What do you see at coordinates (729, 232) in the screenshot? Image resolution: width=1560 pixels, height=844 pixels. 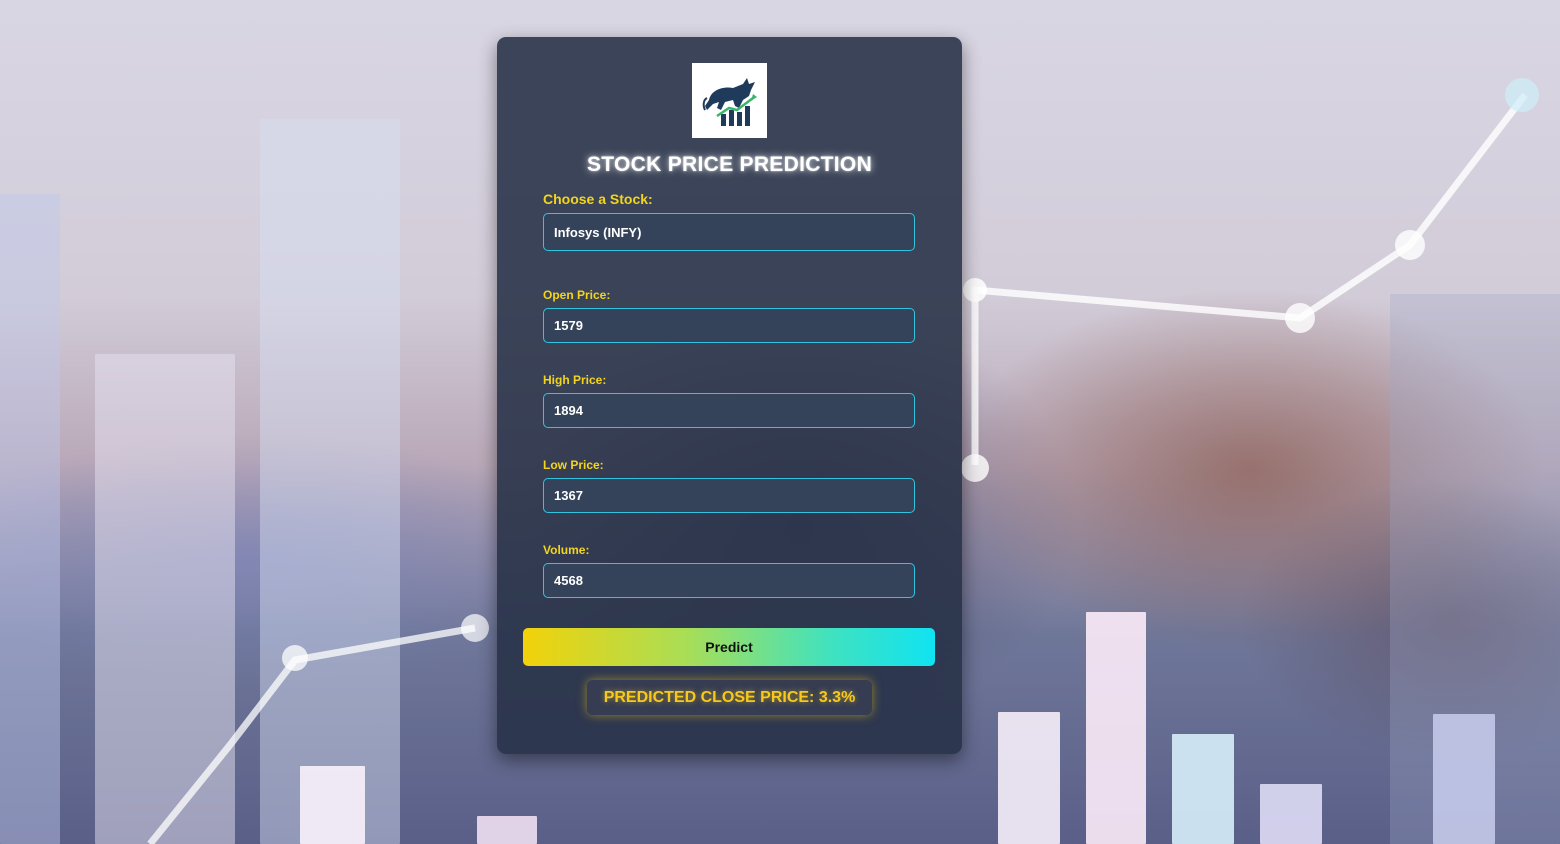 I see `stock-select: Infosys (INFY)` at bounding box center [729, 232].